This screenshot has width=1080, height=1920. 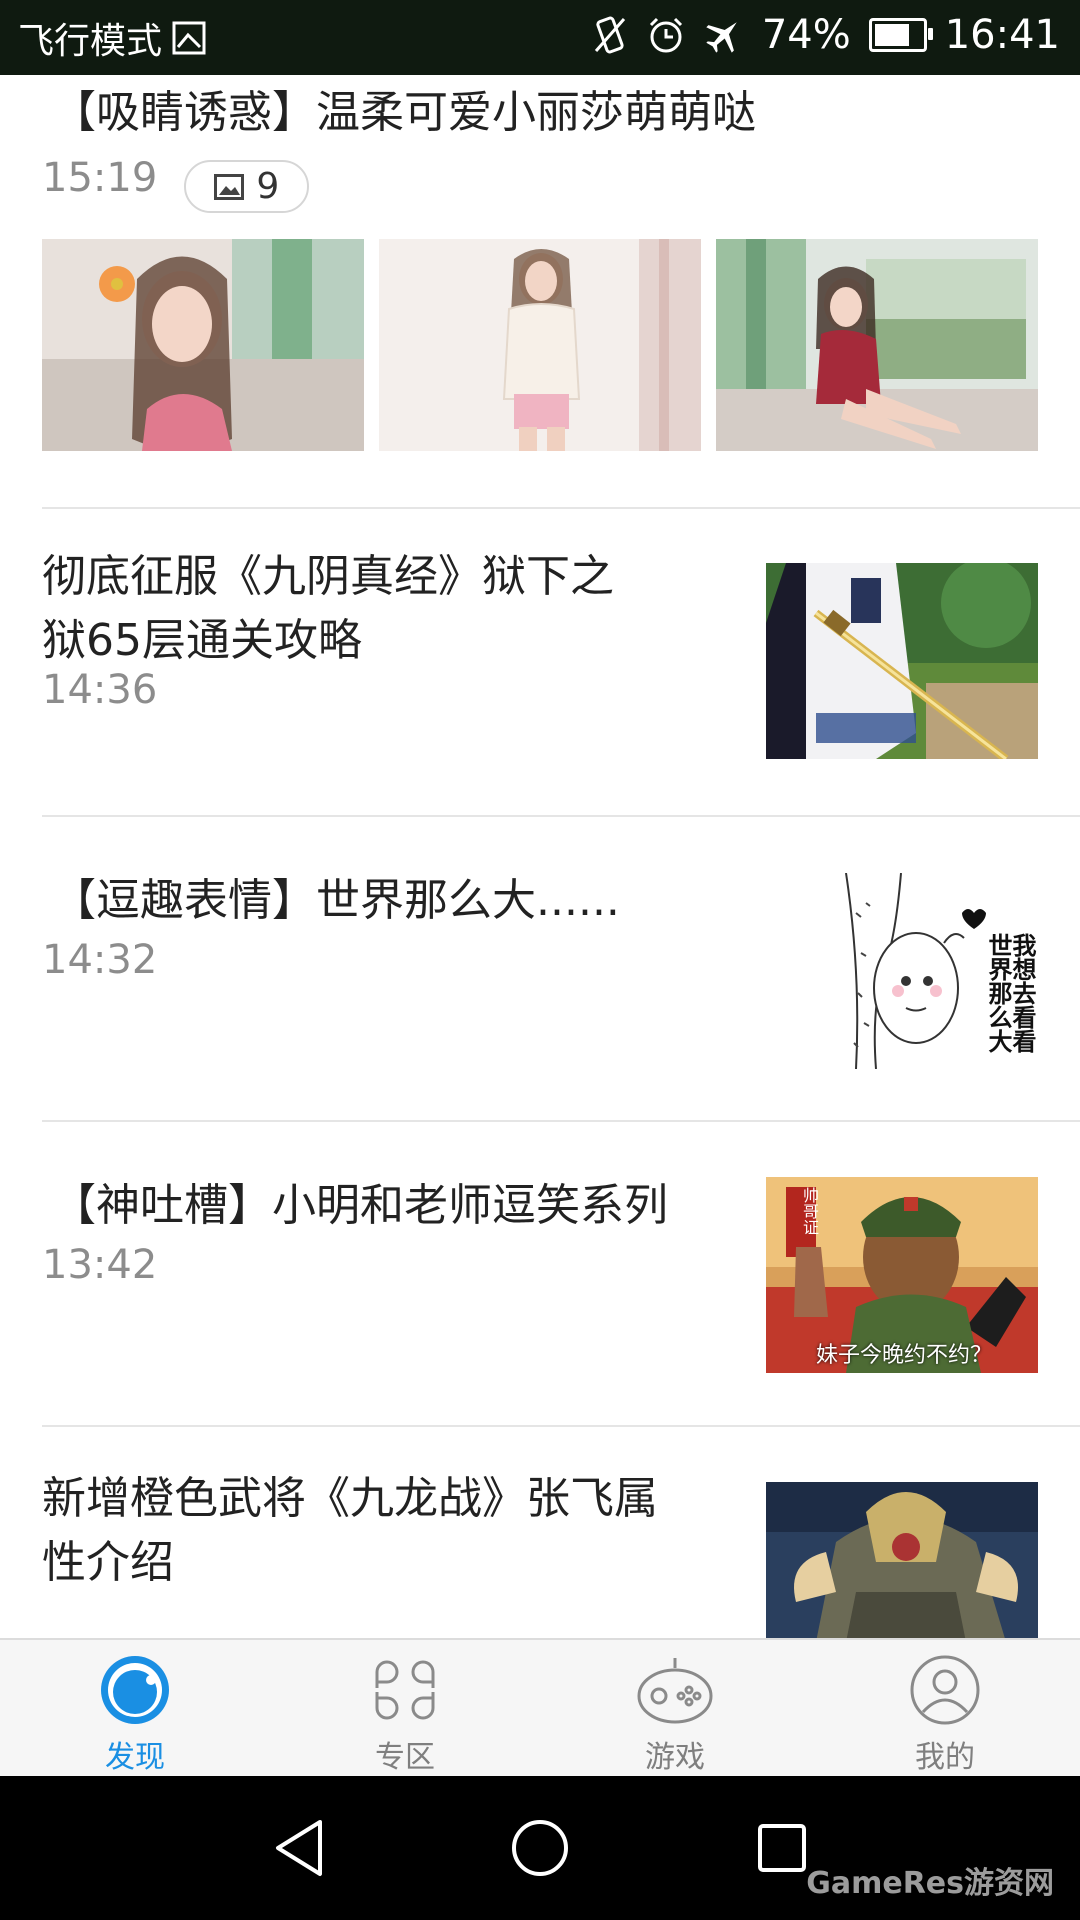 I want to click on battery-percent: 74%, so click(x=806, y=35).